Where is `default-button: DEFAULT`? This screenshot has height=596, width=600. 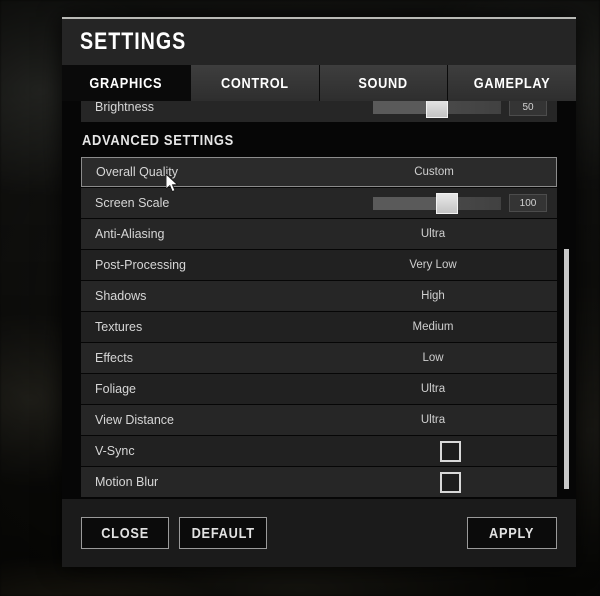 default-button: DEFAULT is located at coordinates (223, 533).